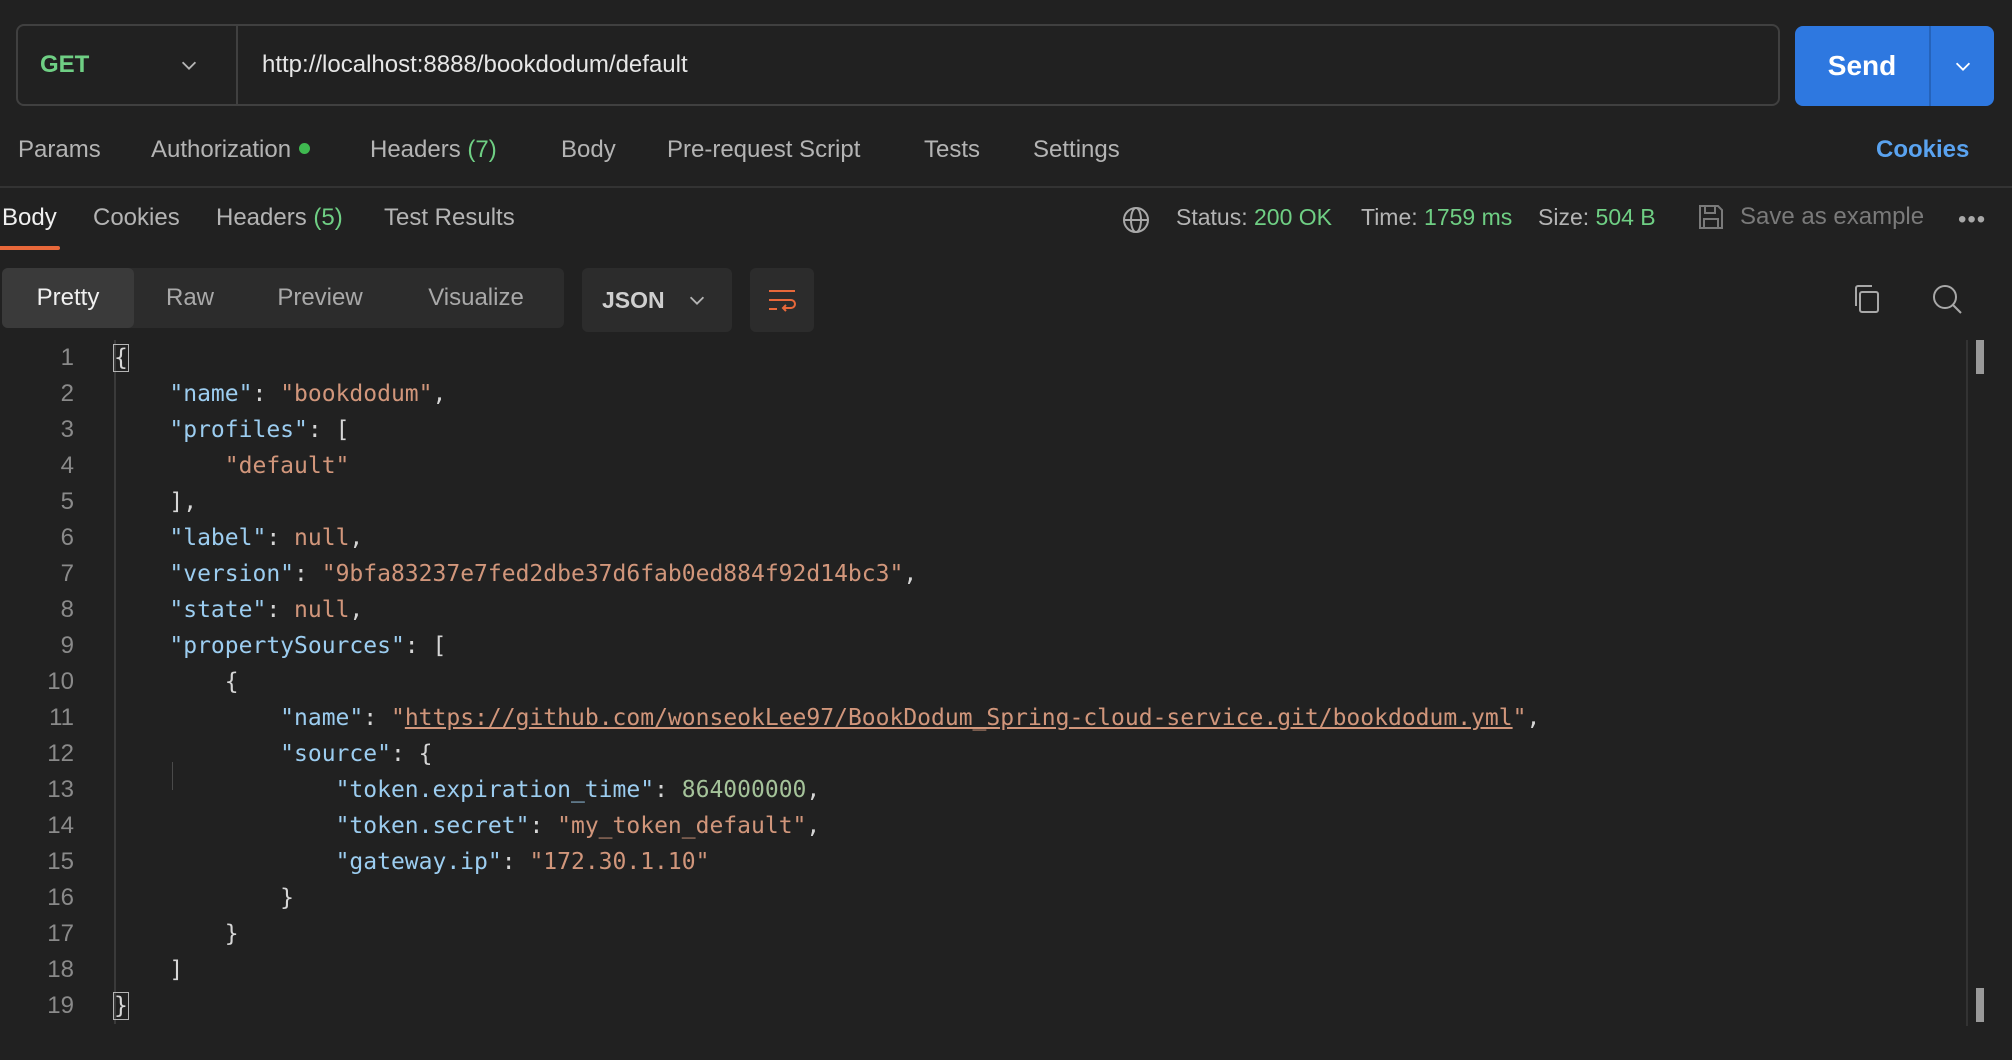 The width and height of the screenshot is (2012, 1060). Describe the element at coordinates (60, 789) in the screenshot. I see `line-number: 13` at that location.